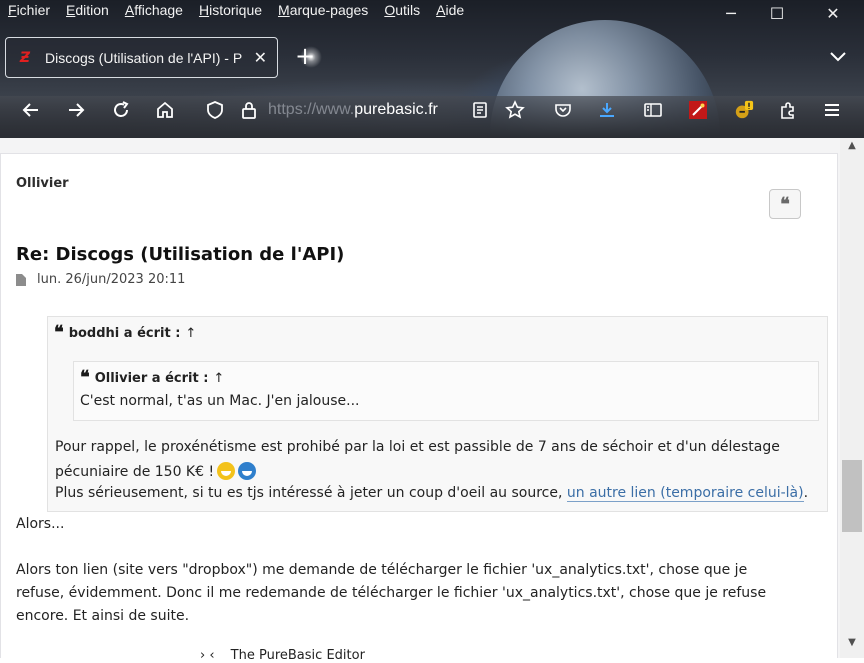  I want to click on menu-aide: Aide, so click(450, 10).